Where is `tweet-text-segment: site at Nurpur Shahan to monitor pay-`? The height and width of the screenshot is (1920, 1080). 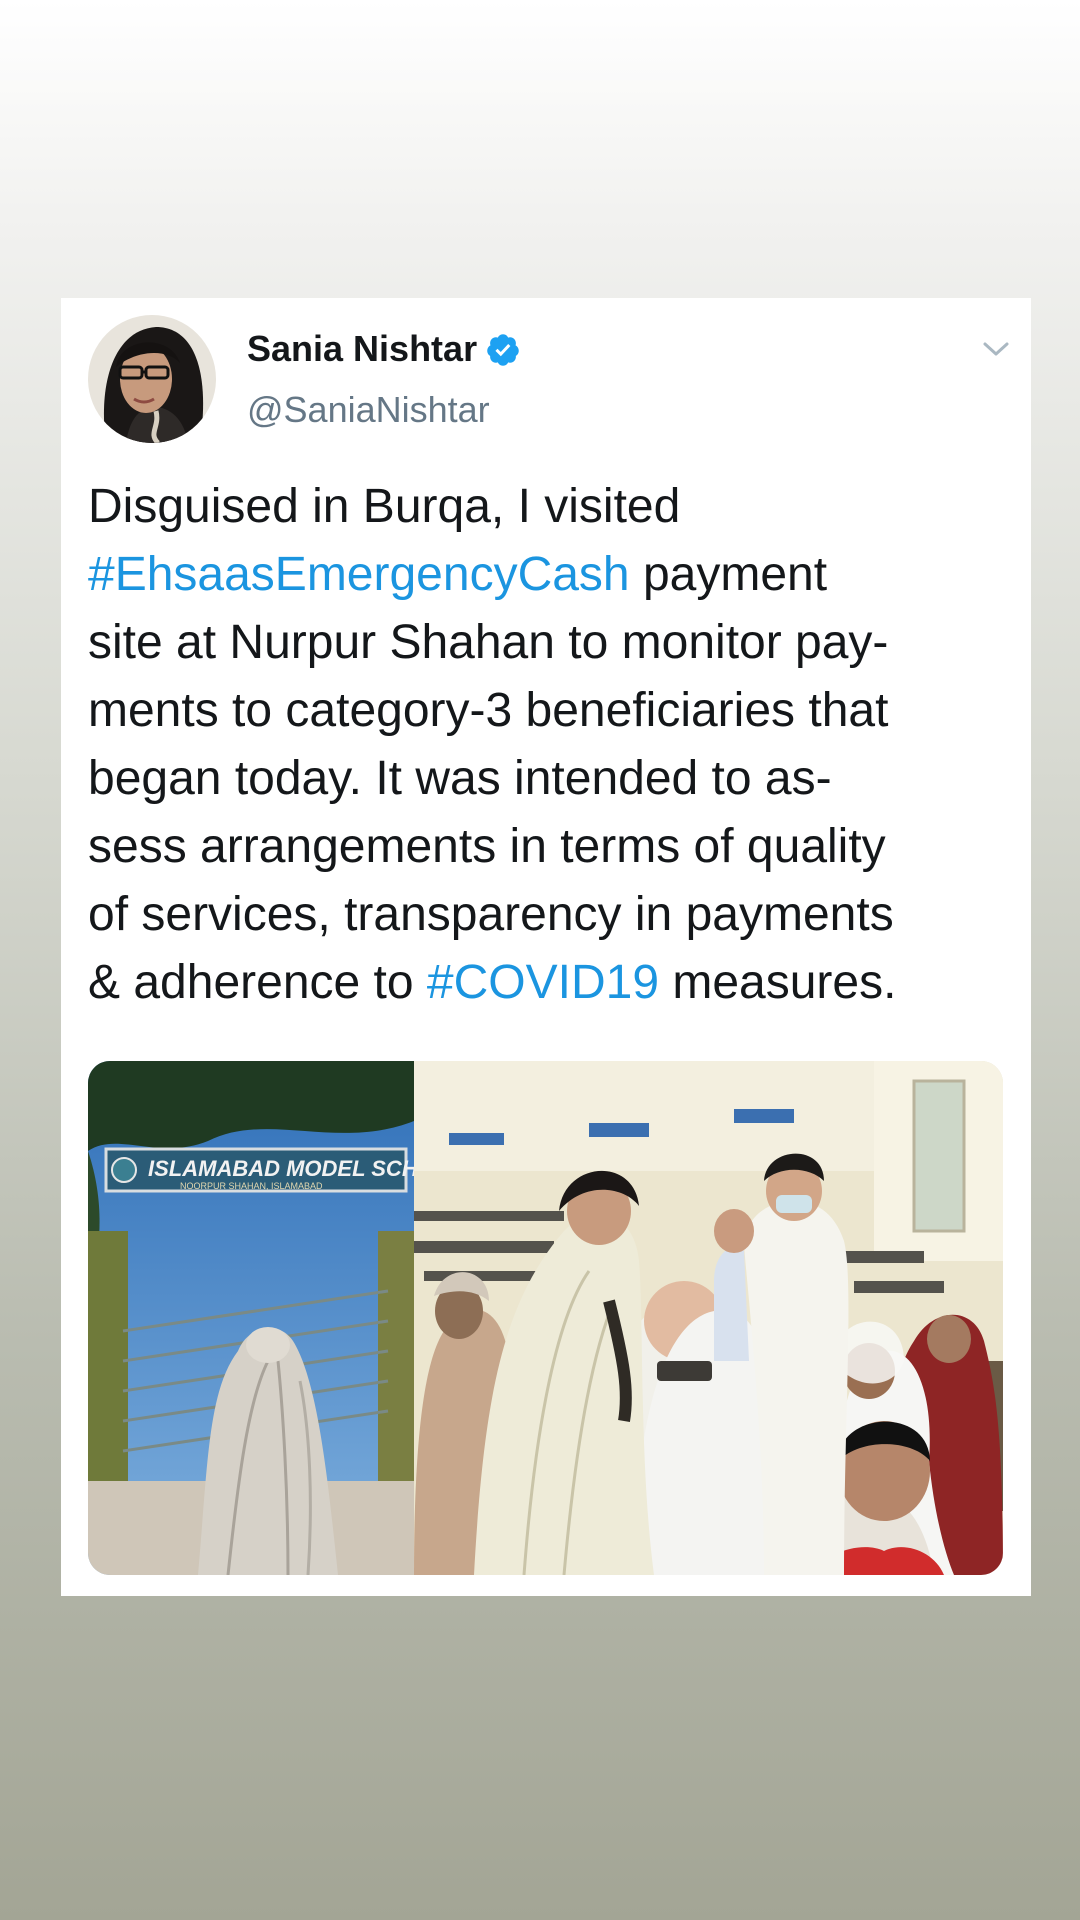 tweet-text-segment: site at Nurpur Shahan to monitor pay- is located at coordinates (488, 642).